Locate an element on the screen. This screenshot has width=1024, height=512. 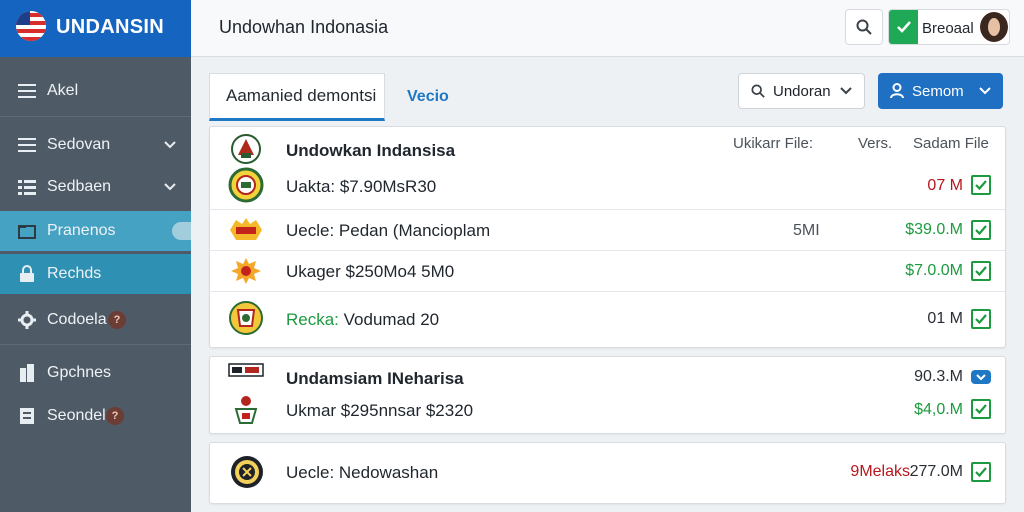
tab-vecio: Vecio is located at coordinates (428, 97).